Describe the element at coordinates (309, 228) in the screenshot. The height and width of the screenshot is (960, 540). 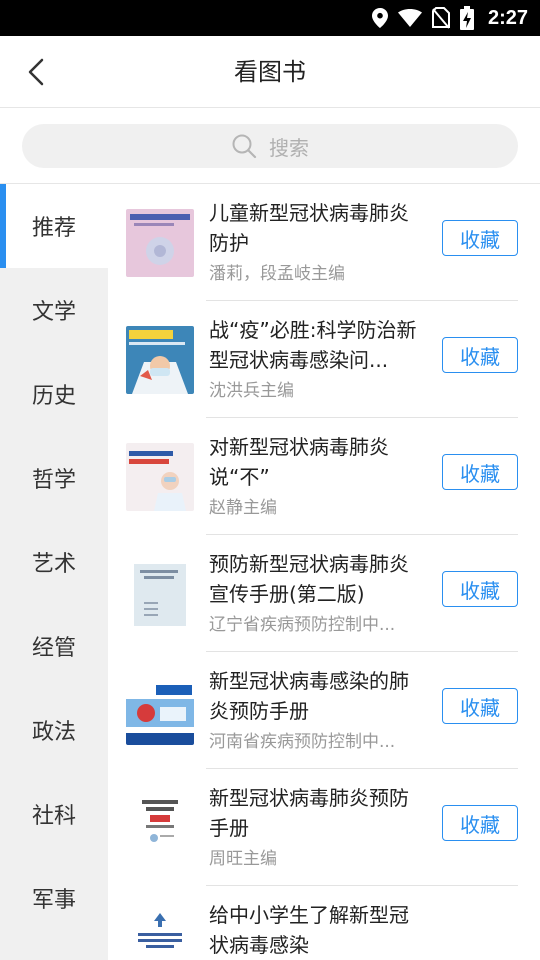
I see `book-title: 儿童新型冠状病毒肺炎防护` at that location.